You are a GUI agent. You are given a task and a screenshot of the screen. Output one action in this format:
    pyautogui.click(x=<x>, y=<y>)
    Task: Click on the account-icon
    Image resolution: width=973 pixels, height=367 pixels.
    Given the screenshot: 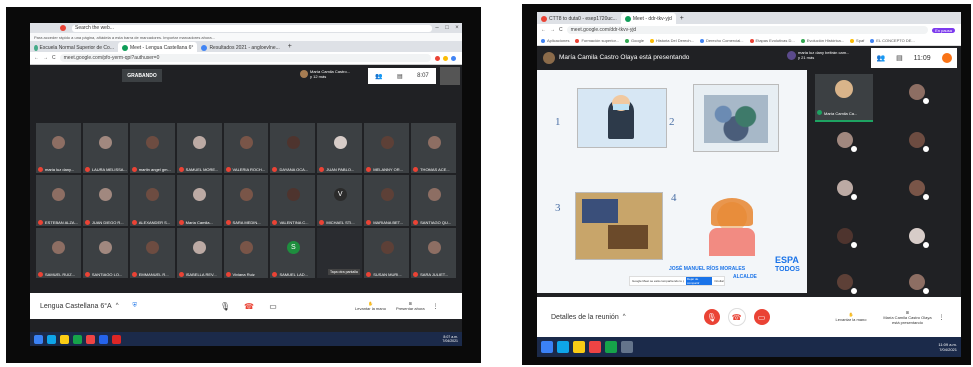 What is the action you would take?
    pyautogui.click(x=946, y=58)
    